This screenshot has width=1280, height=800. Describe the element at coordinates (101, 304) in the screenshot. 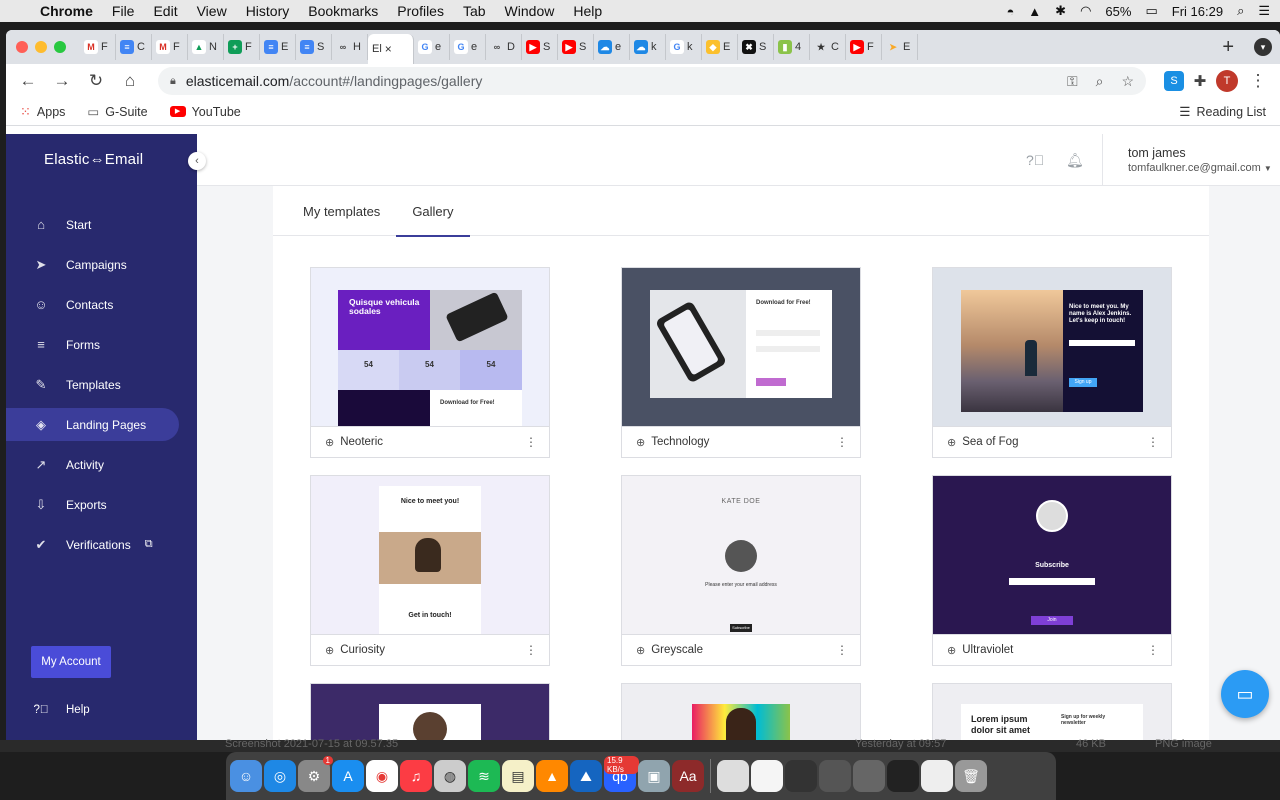

I see `sidebar-item-contacts: ☺ Contacts` at that location.